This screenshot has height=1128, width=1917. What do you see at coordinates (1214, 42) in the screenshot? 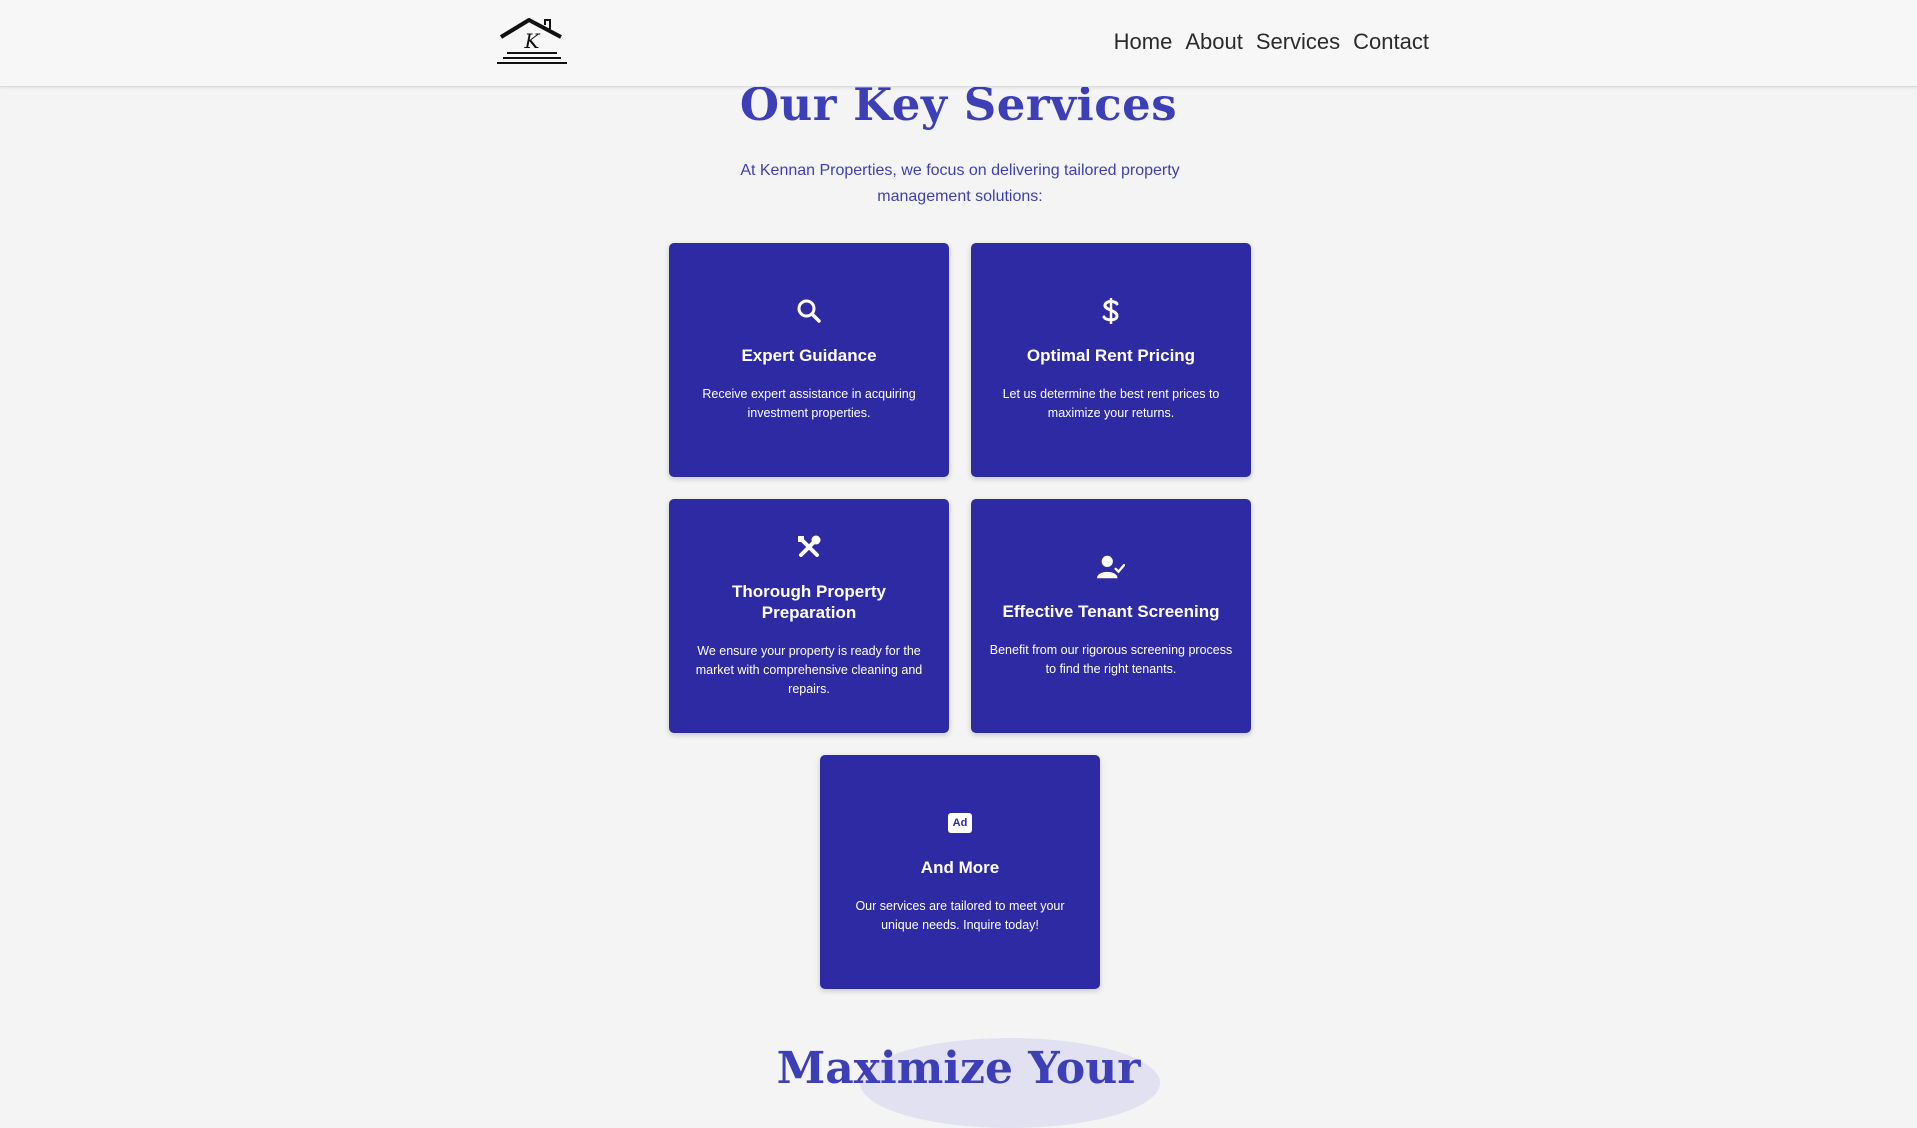
I see `nav-about: About` at bounding box center [1214, 42].